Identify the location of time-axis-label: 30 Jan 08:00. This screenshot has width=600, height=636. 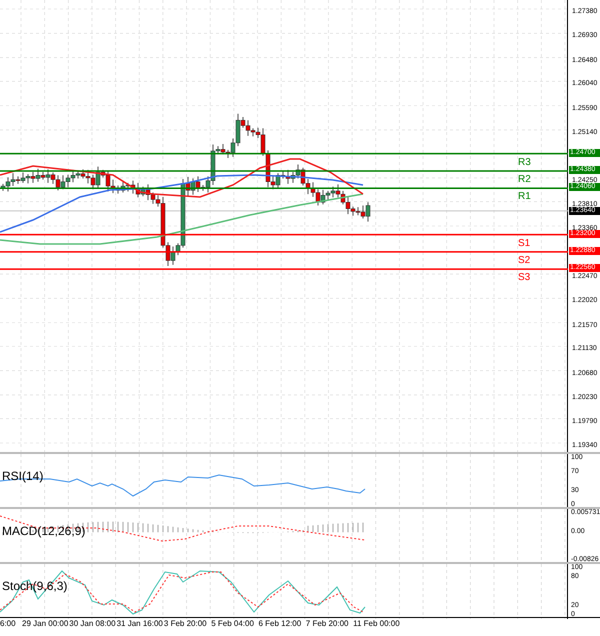
(92, 624).